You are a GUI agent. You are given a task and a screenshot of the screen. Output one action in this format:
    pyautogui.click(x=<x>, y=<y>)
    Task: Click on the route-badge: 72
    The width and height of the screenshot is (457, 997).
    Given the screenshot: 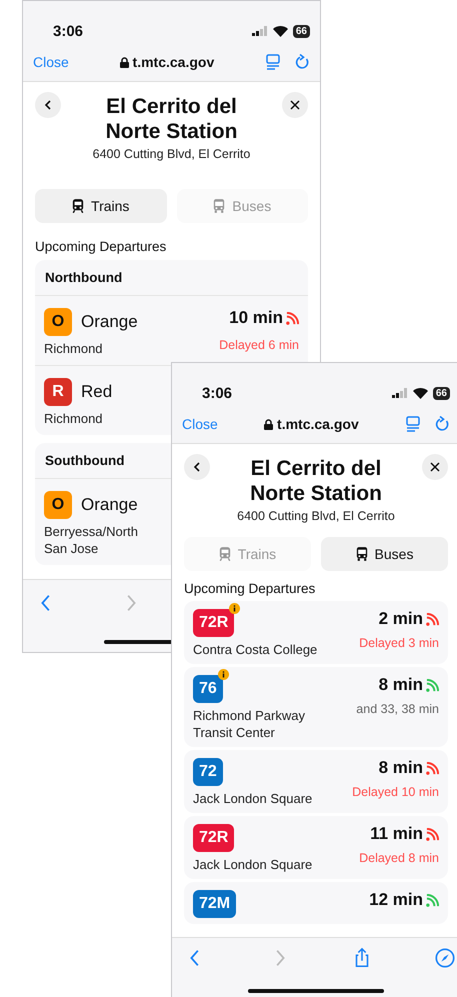 What is the action you would take?
    pyautogui.click(x=208, y=772)
    